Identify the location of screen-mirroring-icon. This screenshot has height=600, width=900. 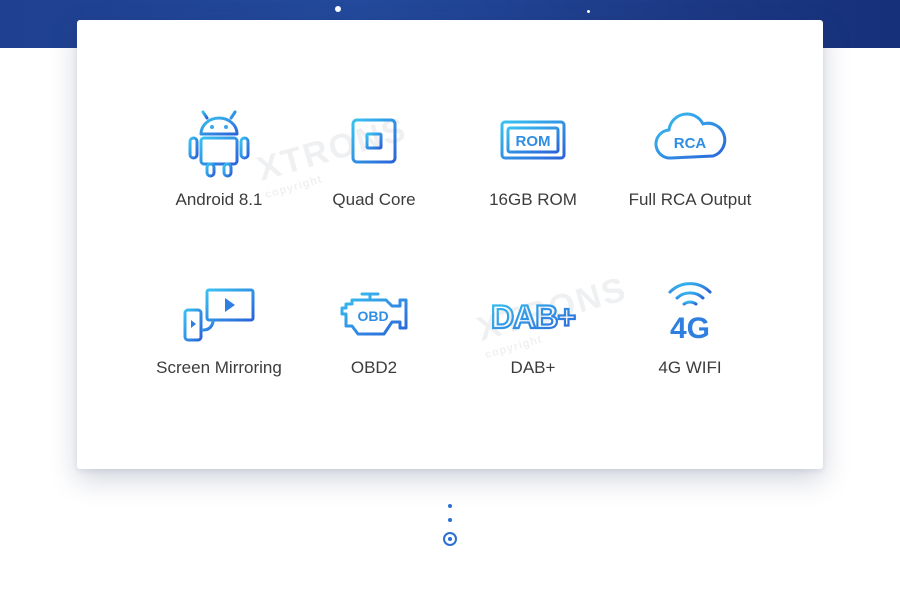
(219, 315).